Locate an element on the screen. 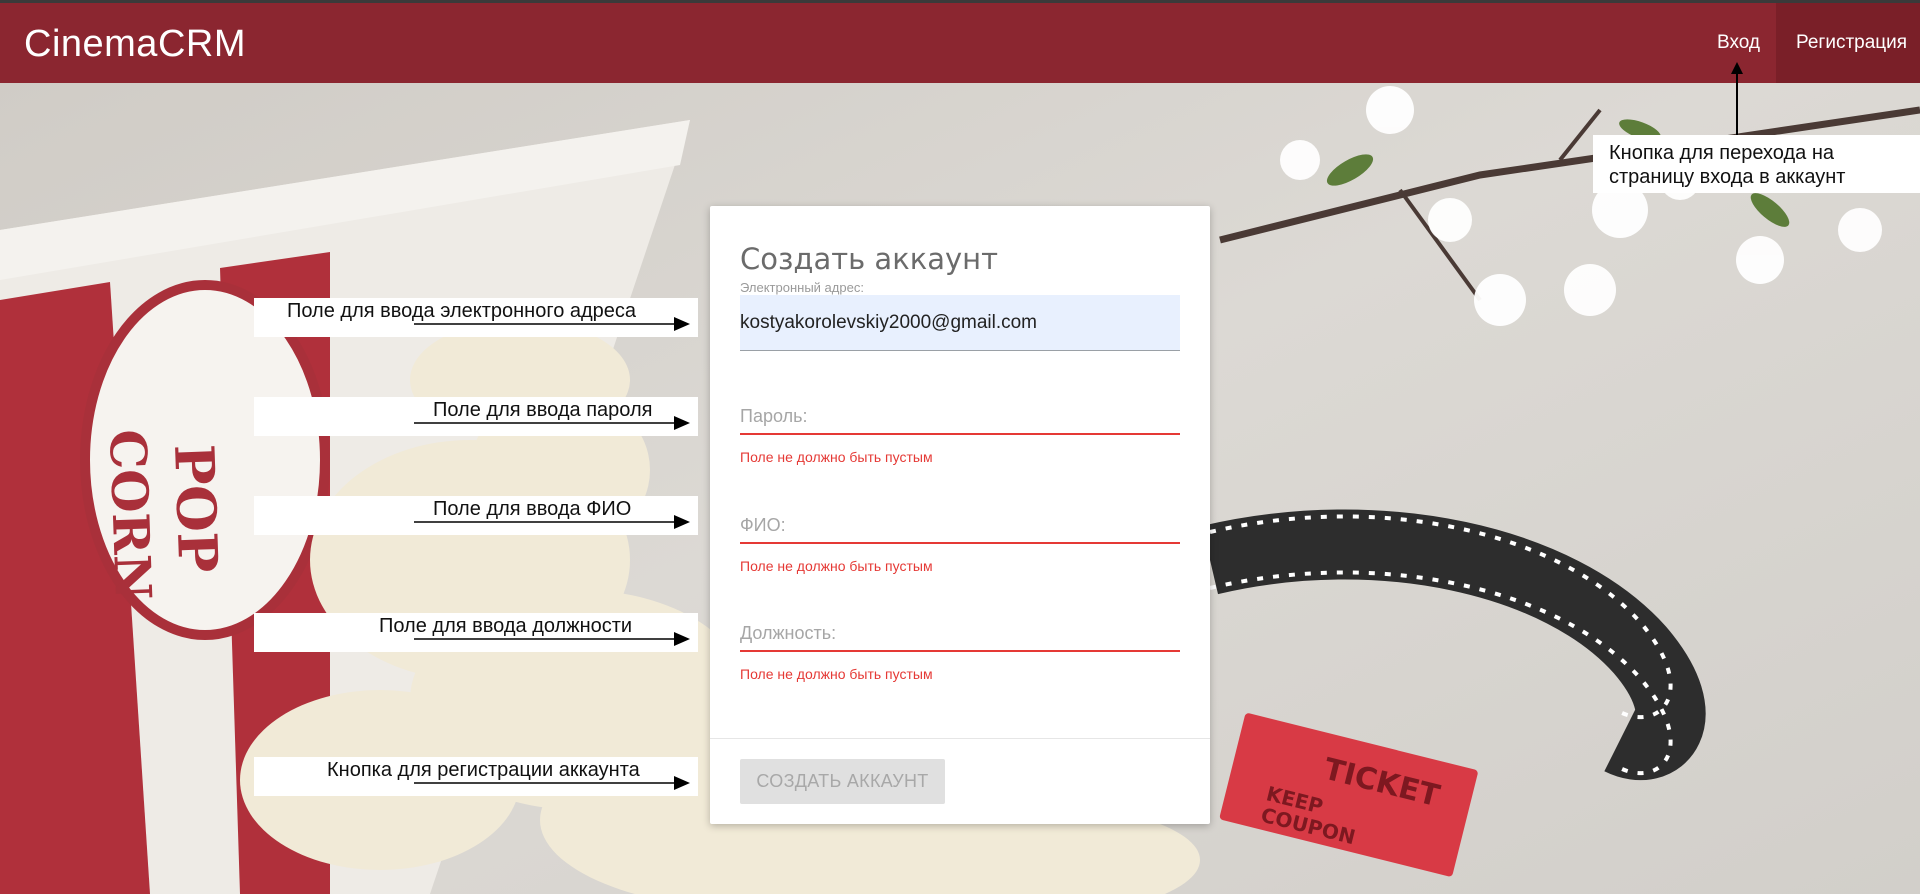 Image resolution: width=1920 pixels, height=894 pixels. email-field is located at coordinates (955, 323).